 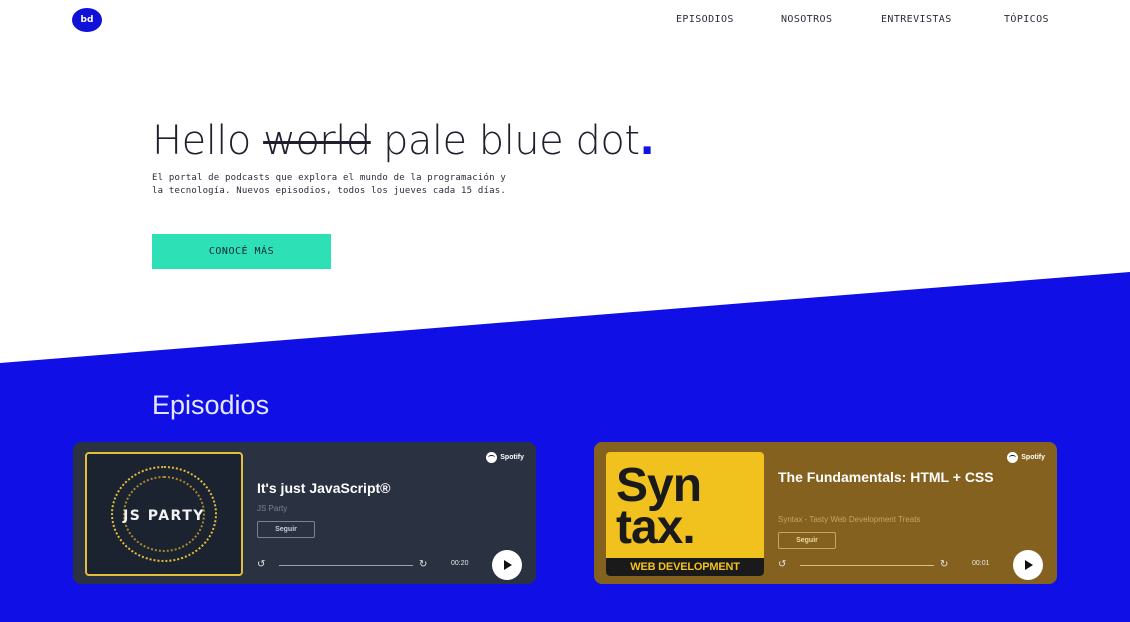 I want to click on nav-episodios: EPISODIOS, so click(x=705, y=19).